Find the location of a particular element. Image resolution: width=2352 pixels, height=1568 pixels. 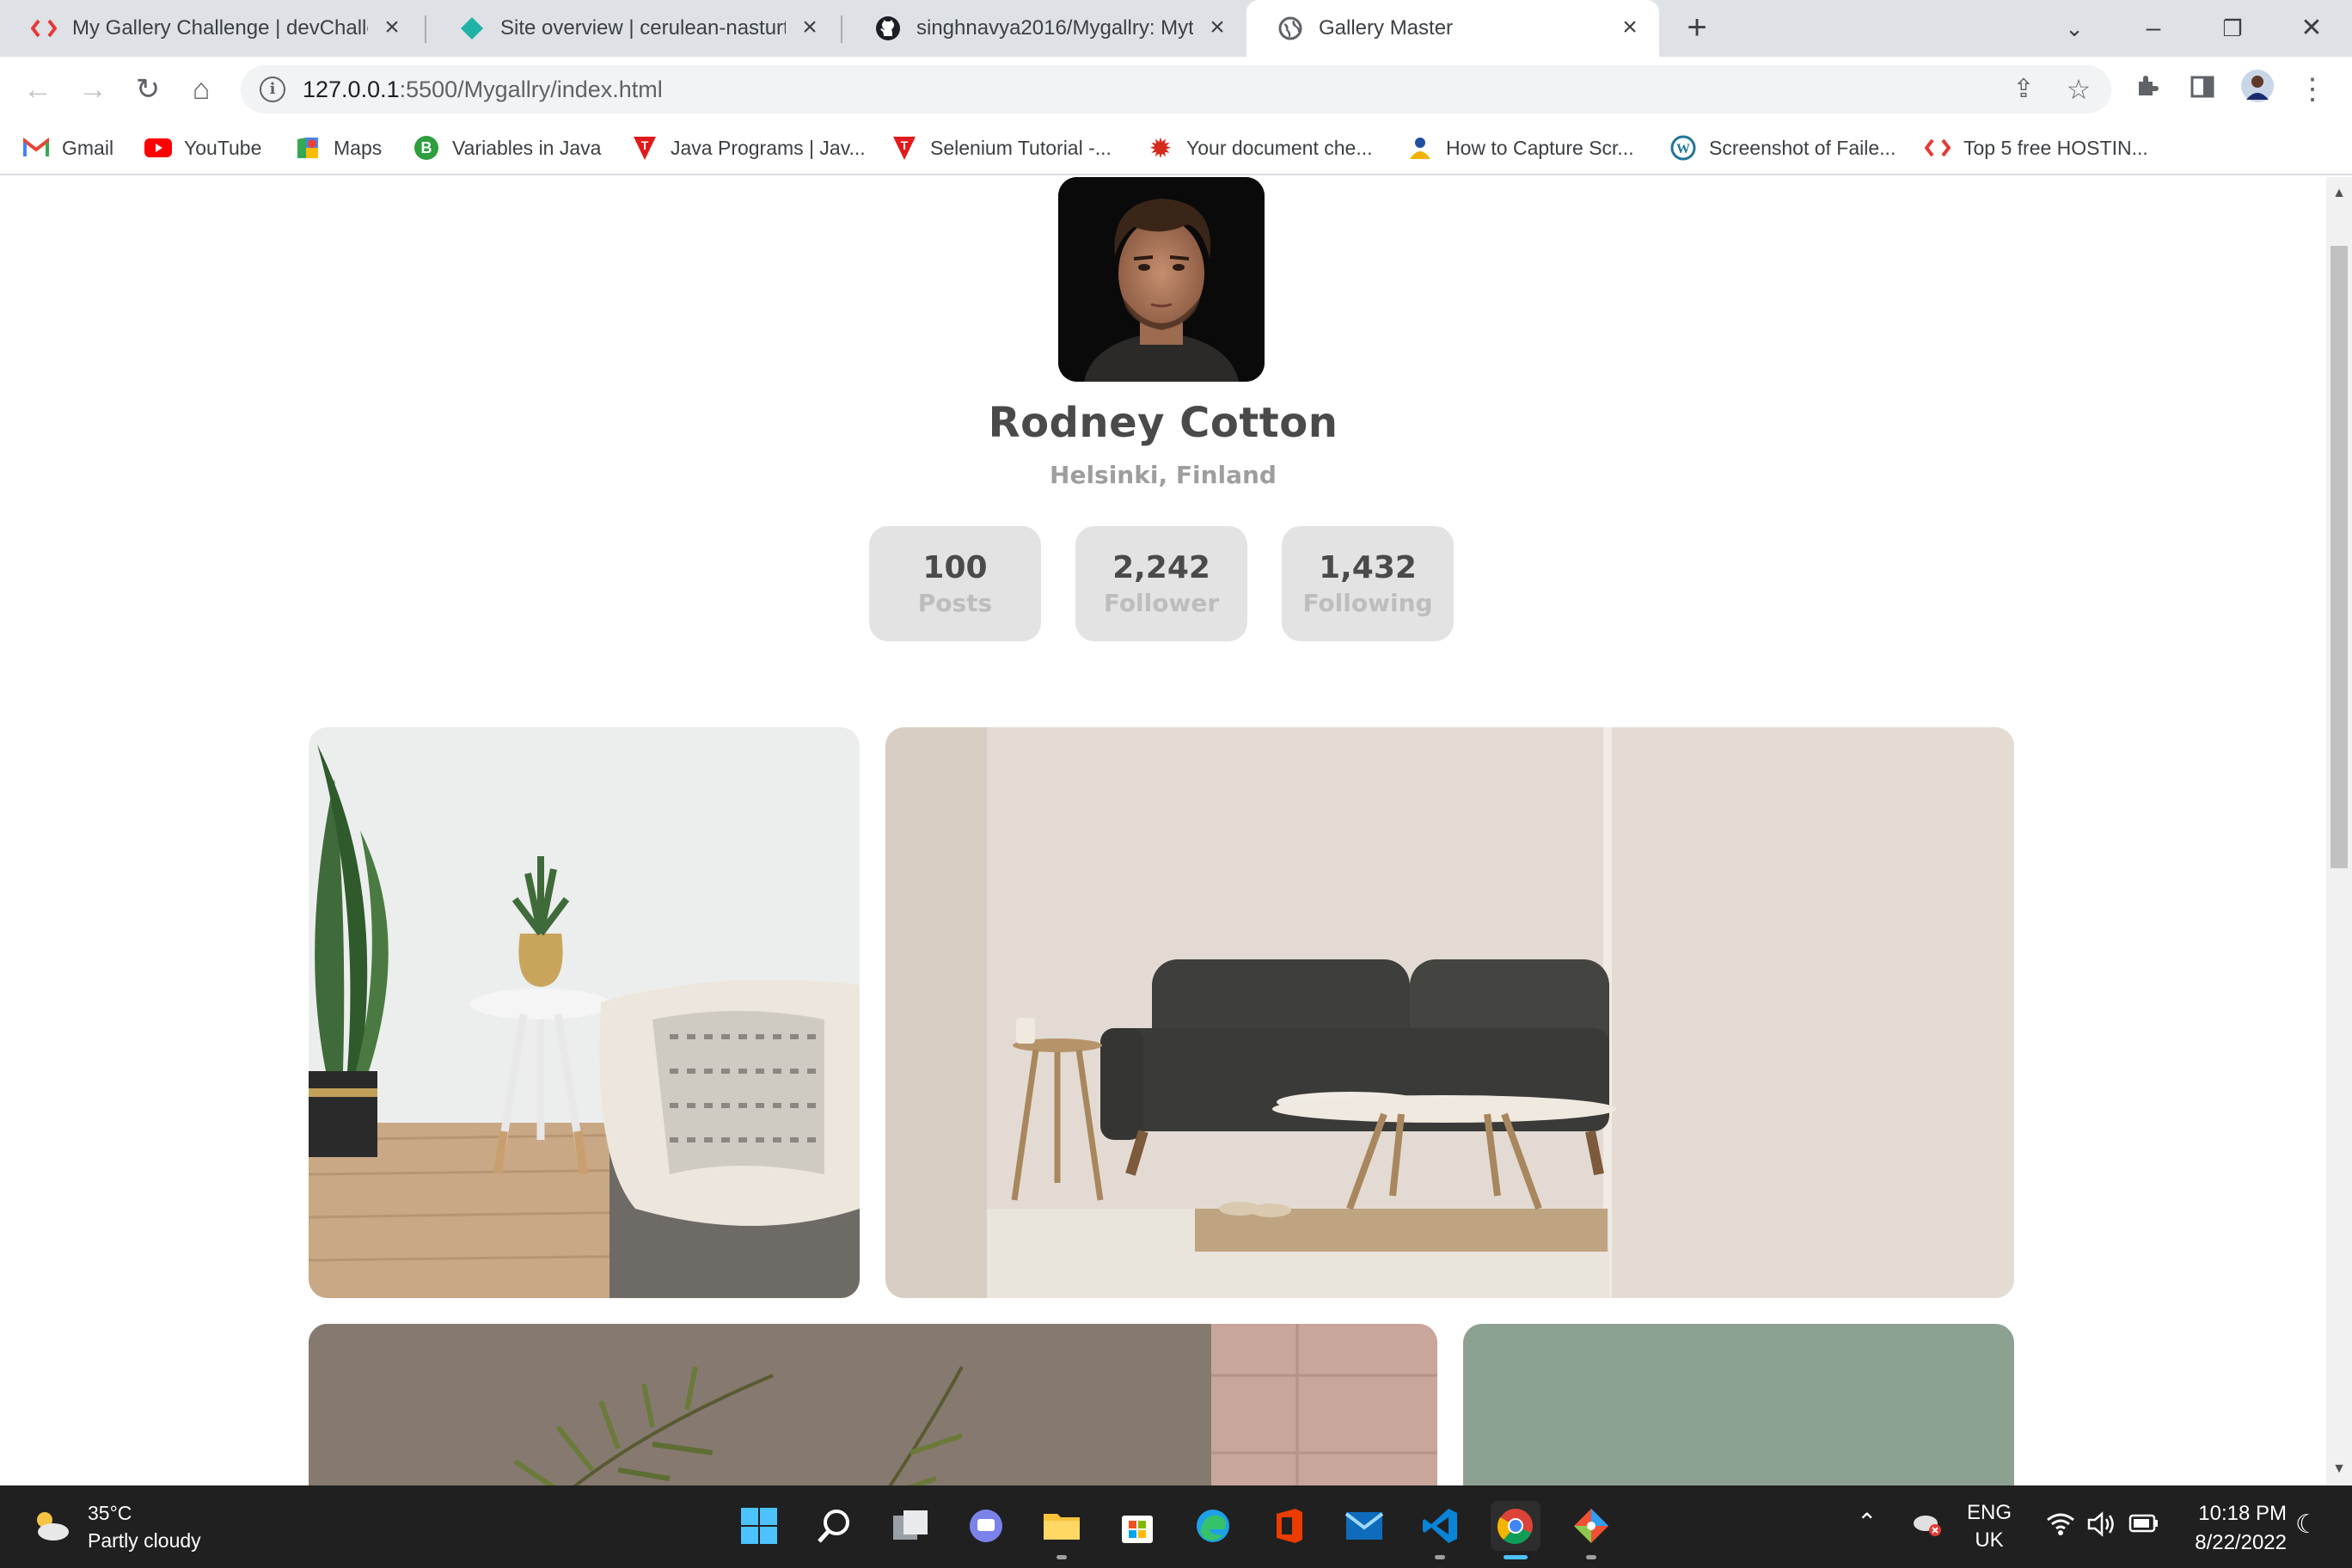

stat-posts: 100 Posts is located at coordinates (955, 583).